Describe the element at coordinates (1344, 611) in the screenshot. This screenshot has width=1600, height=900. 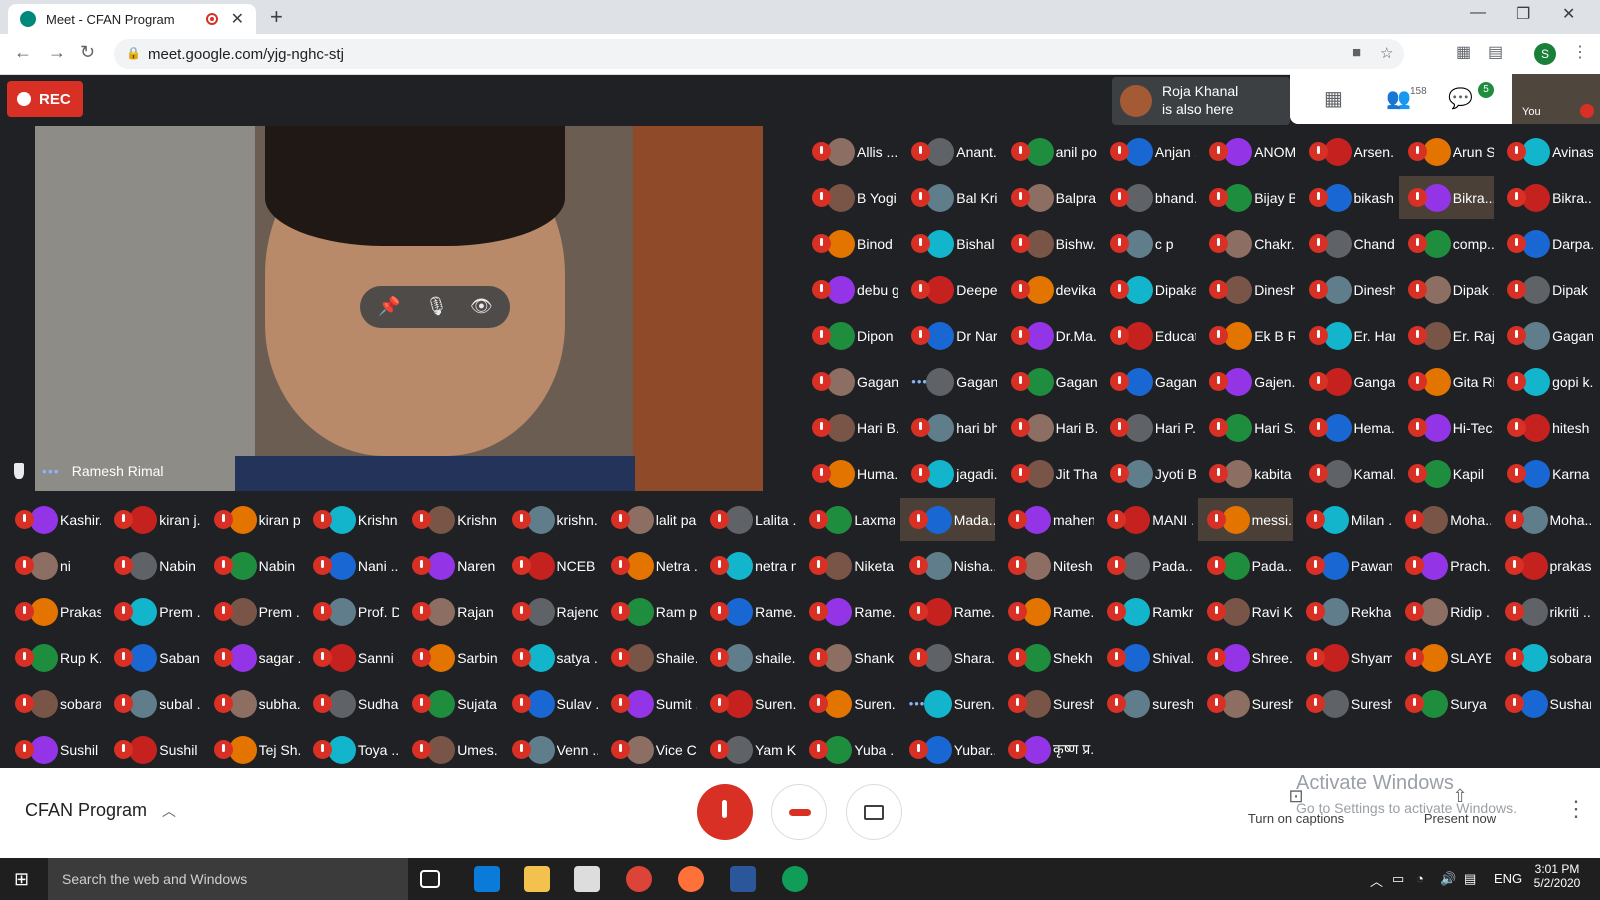
I see `participant-tile: Rekha` at that location.